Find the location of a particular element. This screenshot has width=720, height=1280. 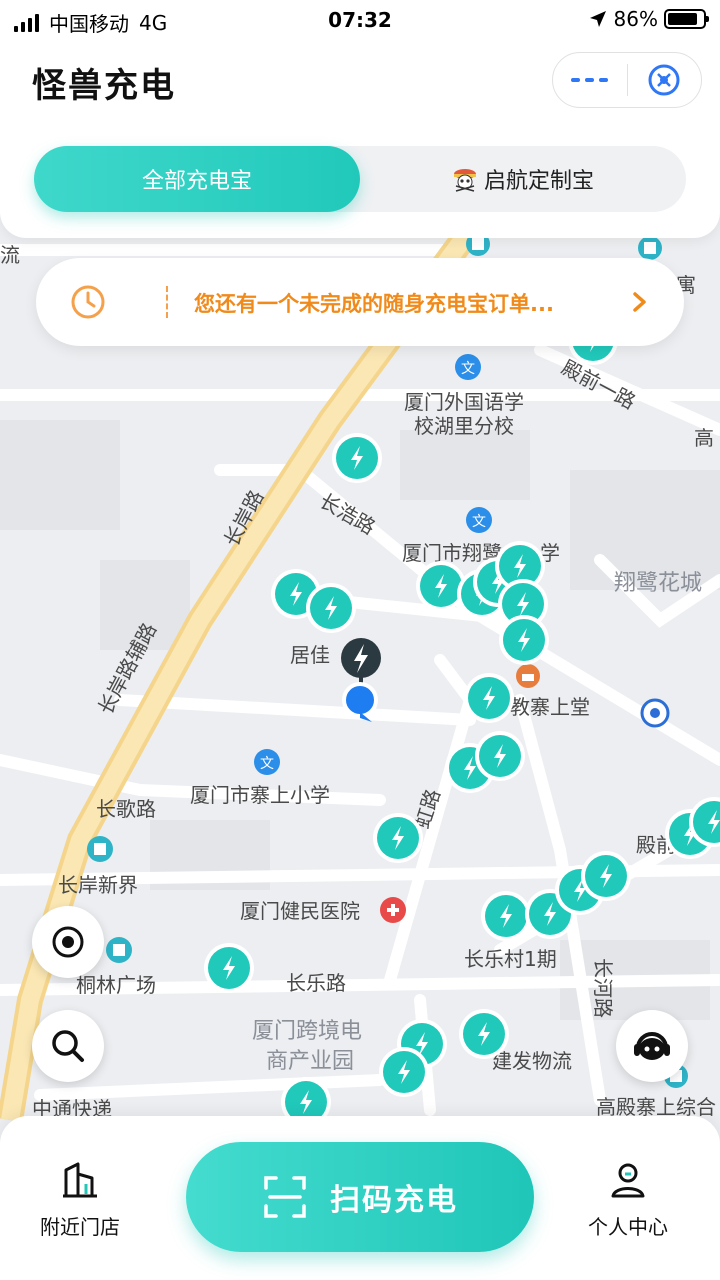

bank-poi-icon is located at coordinates (655, 713).